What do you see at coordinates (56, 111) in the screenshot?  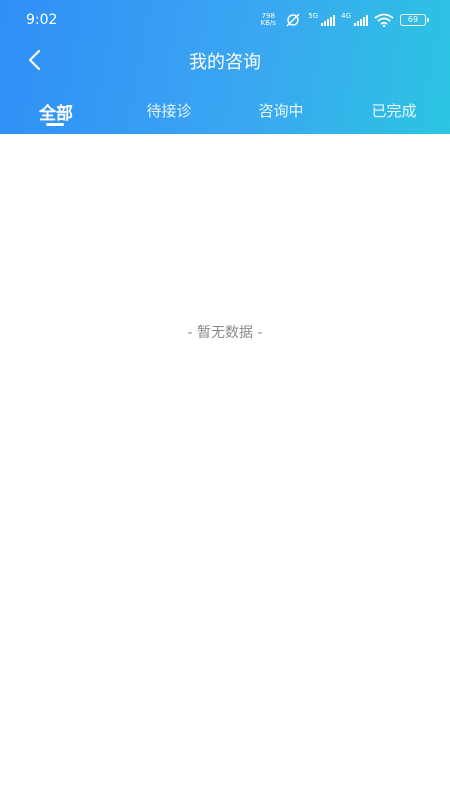 I see `tab-all: 全部` at bounding box center [56, 111].